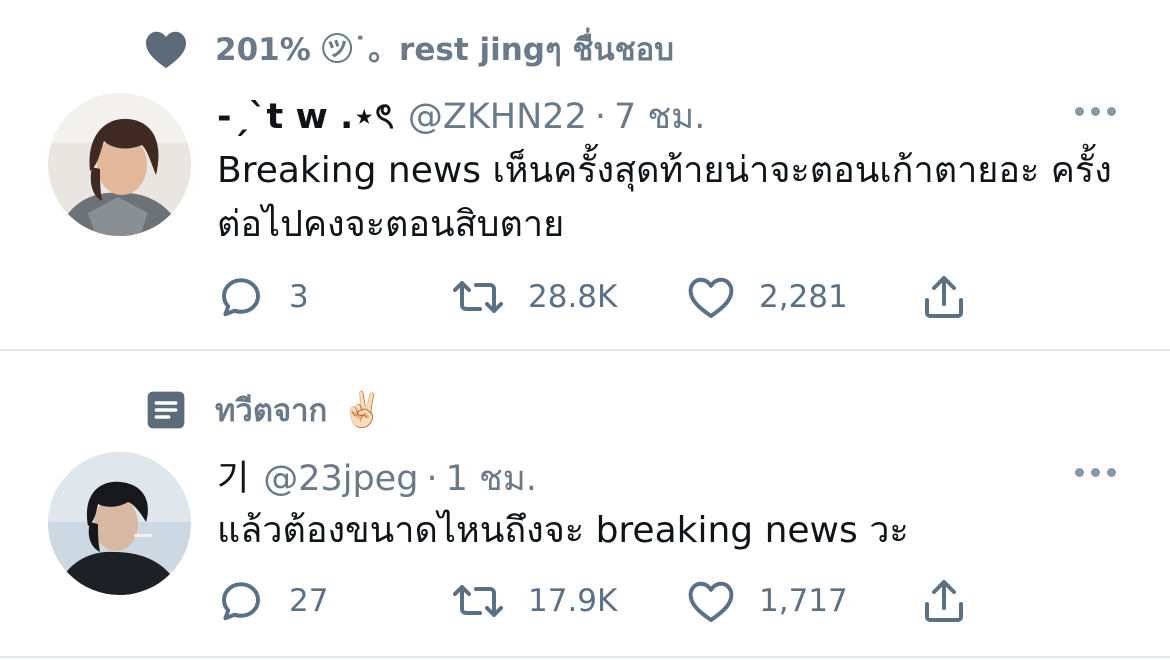 Image resolution: width=1170 pixels, height=660 pixels. I want to click on heart-icon, so click(166, 49).